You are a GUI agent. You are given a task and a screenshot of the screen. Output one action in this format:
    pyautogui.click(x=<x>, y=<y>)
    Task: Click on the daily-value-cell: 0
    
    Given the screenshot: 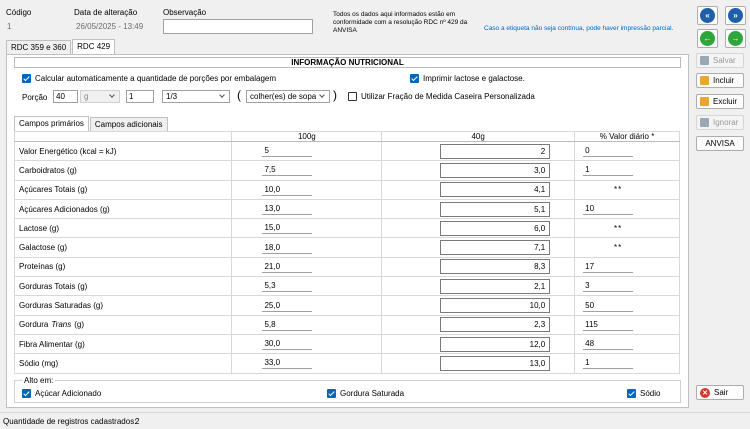 What is the action you would take?
    pyautogui.click(x=627, y=151)
    